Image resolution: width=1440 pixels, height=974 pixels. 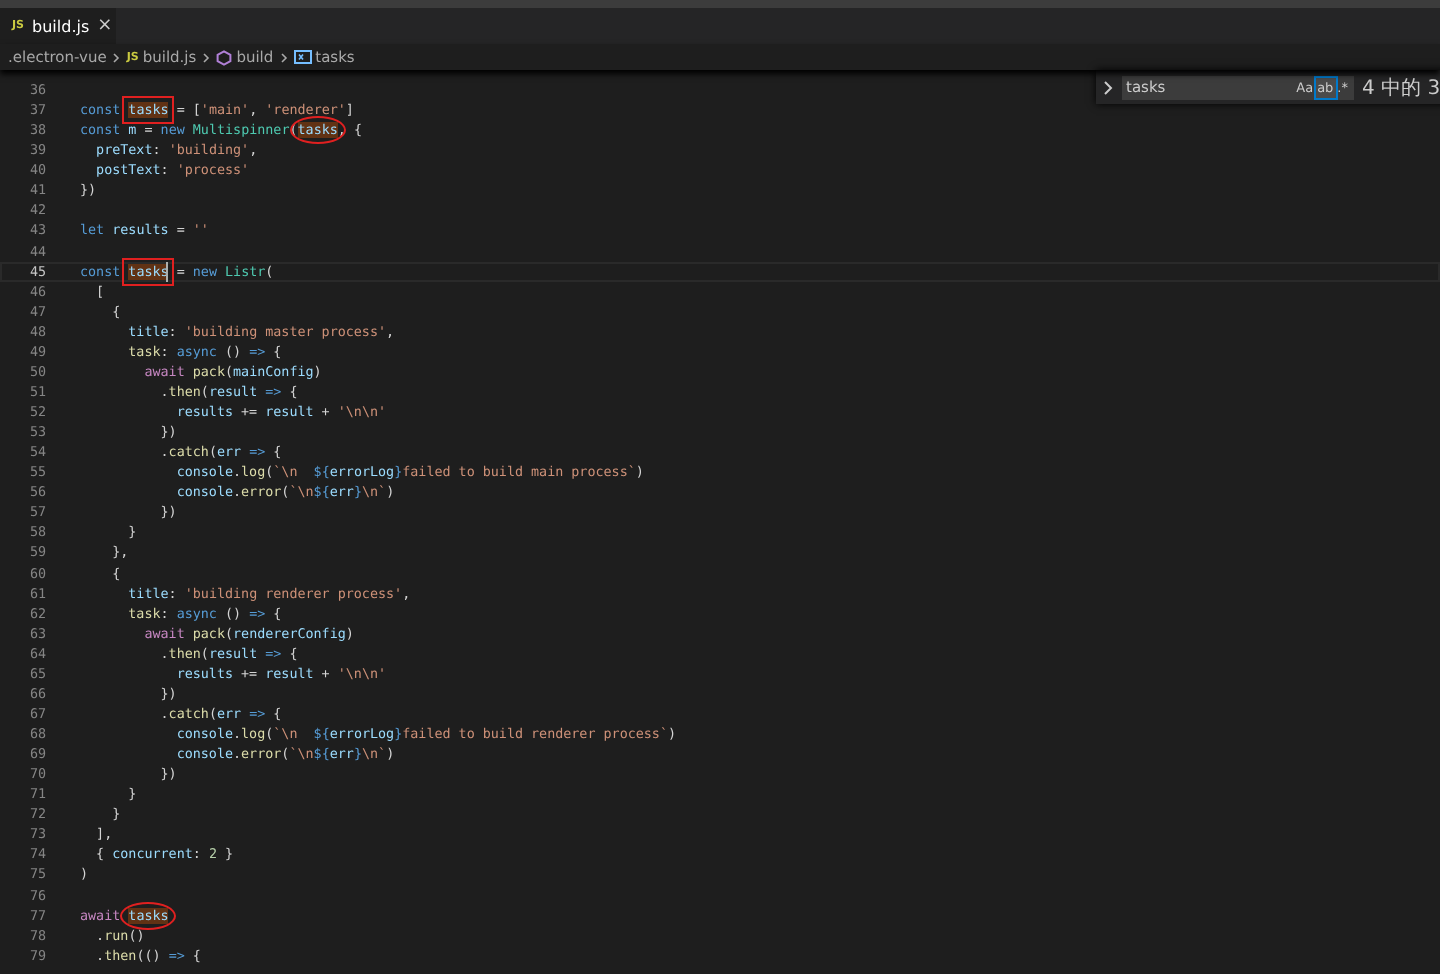 What do you see at coordinates (302, 57) in the screenshot?
I see `variable-icon` at bounding box center [302, 57].